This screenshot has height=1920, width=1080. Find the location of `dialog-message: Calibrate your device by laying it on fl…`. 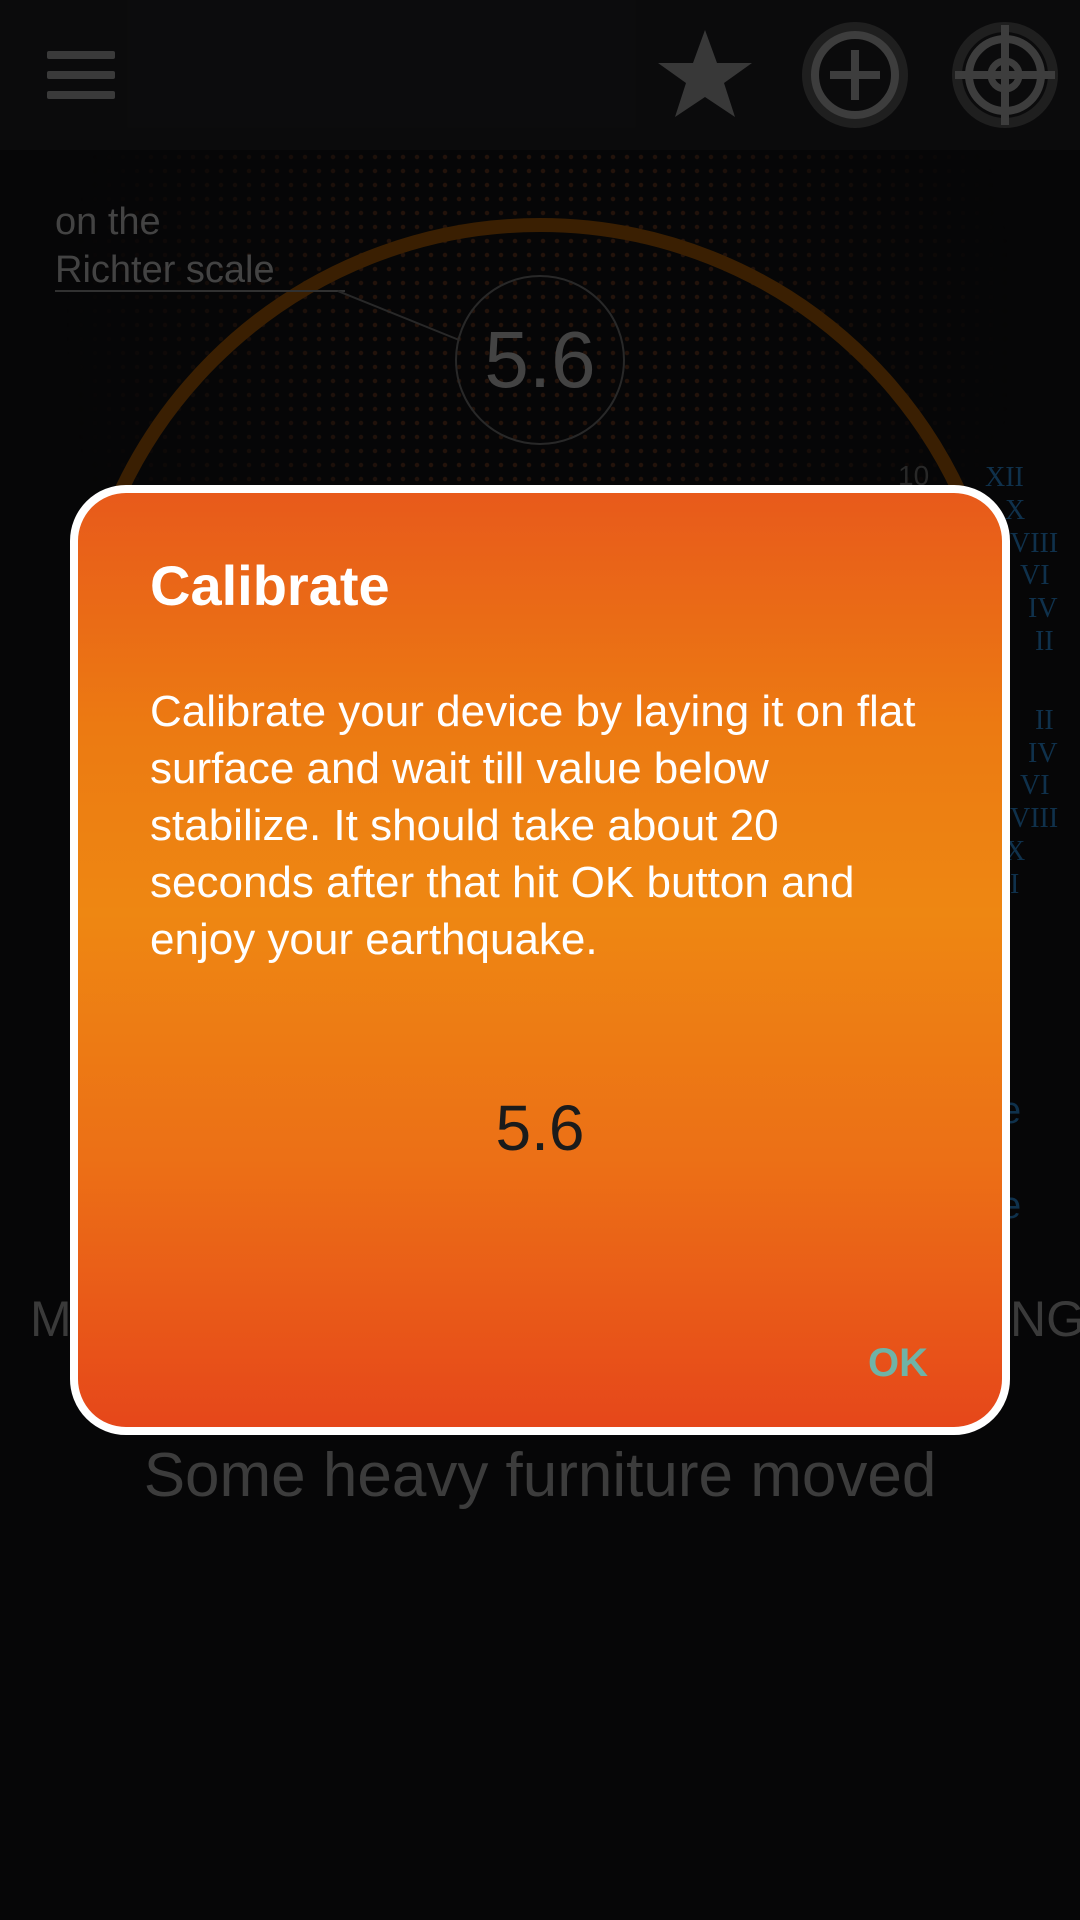

dialog-message: Calibrate your device by laying it on fl… is located at coordinates (533, 825).